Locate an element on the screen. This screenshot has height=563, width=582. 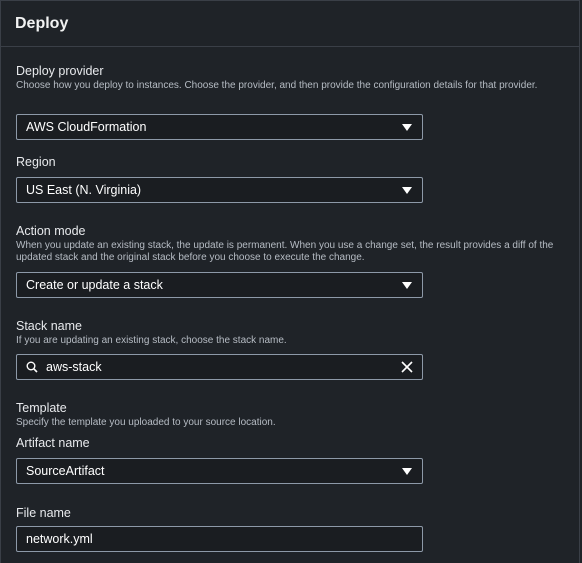
artifact-name-select: SourceArtifact is located at coordinates (219, 471).